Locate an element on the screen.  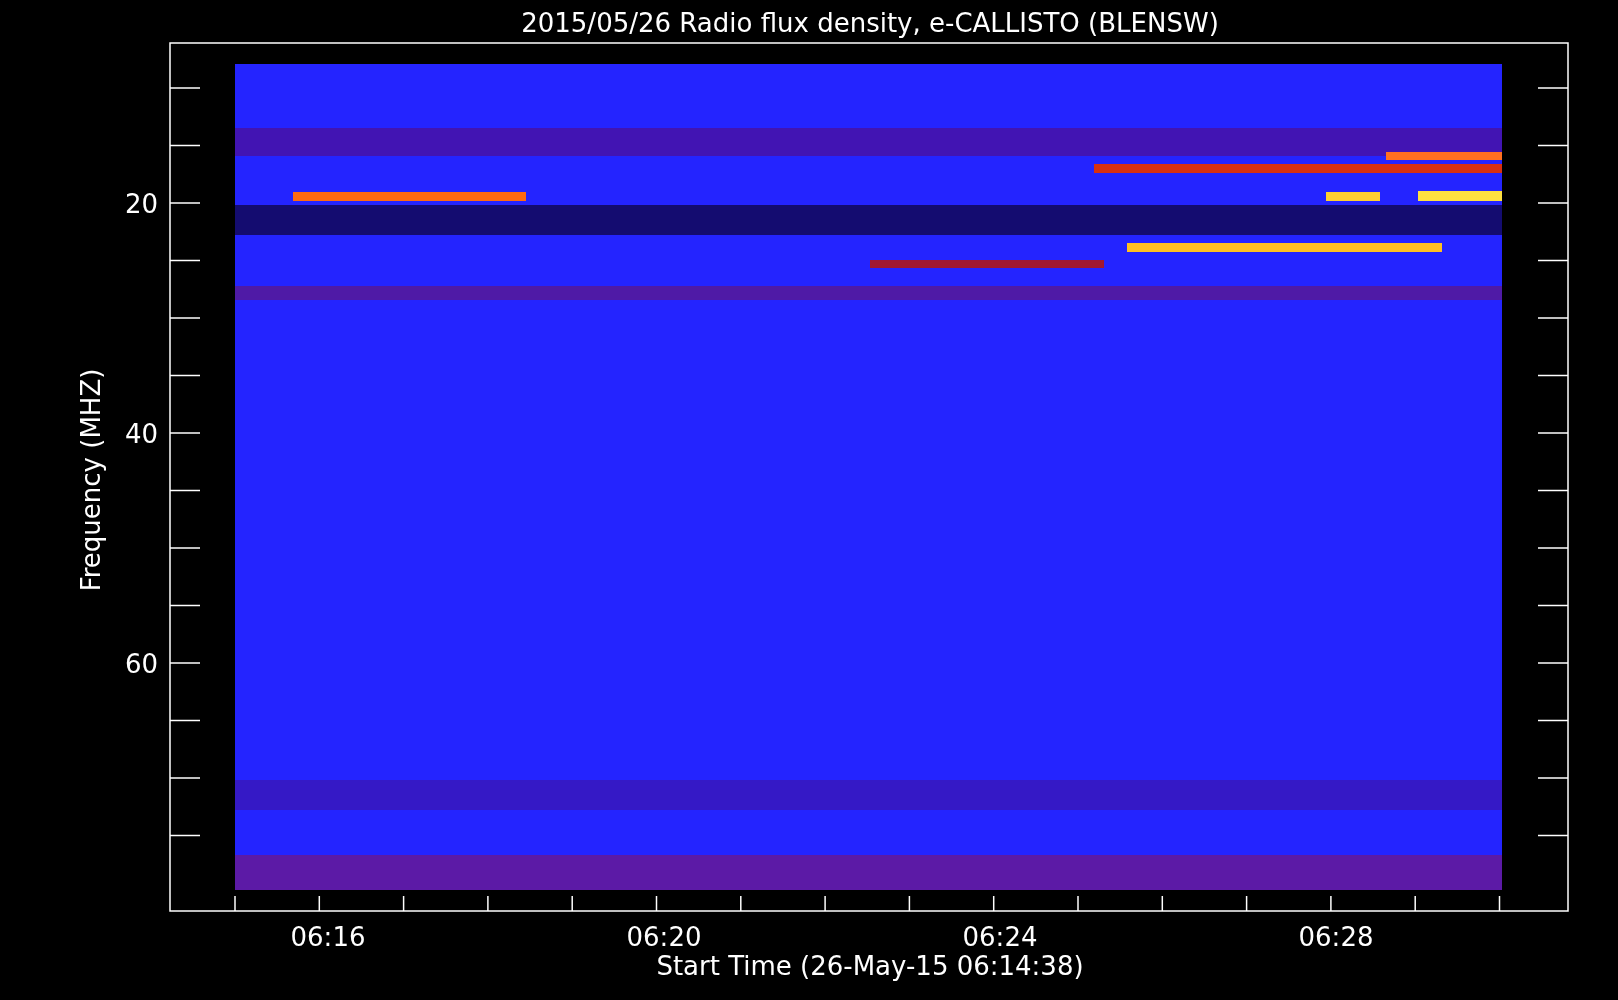
y-axis-label: Frequency (MHZ) is located at coordinates (91, 480).